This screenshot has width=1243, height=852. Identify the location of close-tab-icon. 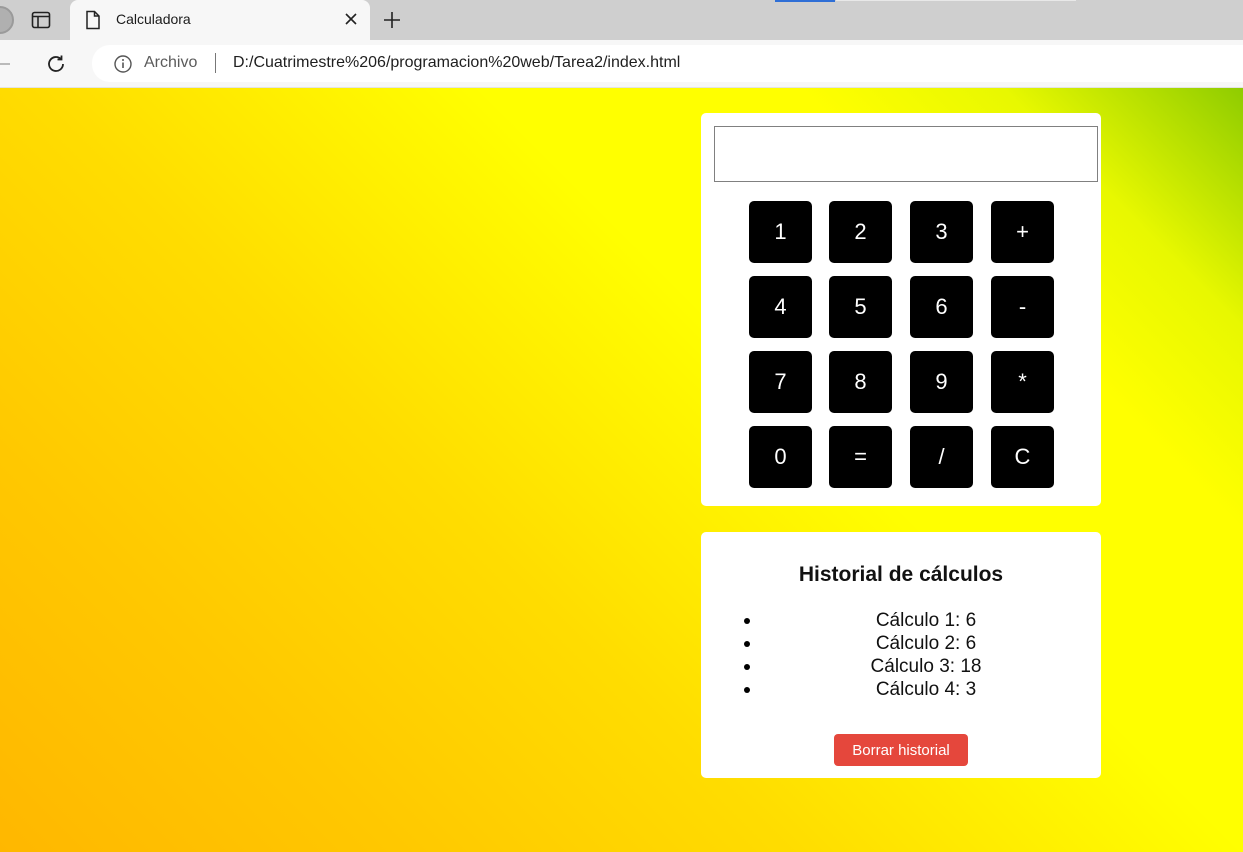
(351, 19).